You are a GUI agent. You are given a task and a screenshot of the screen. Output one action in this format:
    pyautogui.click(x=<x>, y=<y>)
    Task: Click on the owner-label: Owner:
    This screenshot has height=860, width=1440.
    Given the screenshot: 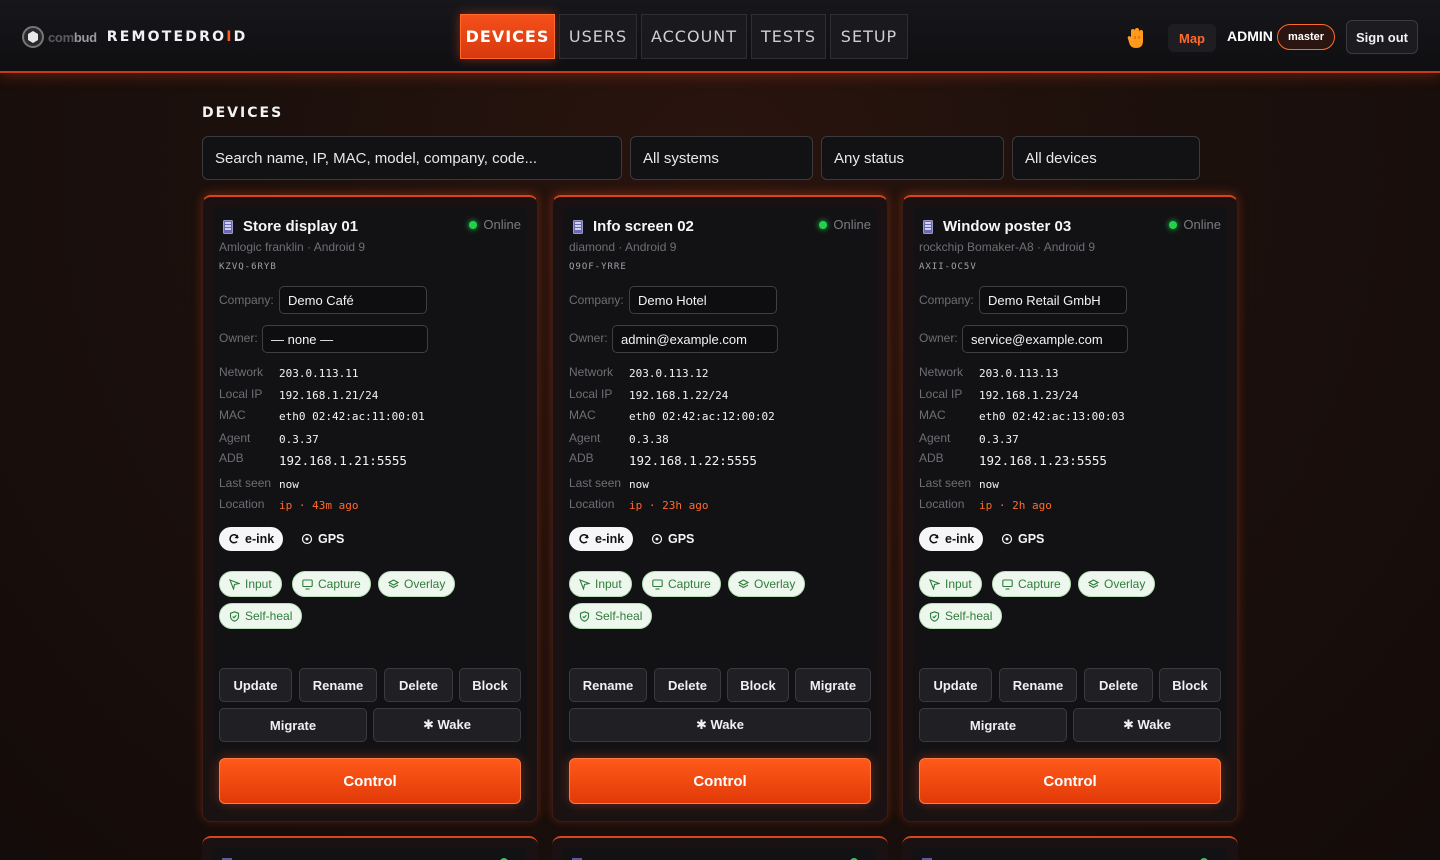 What is the action you would take?
    pyautogui.click(x=588, y=338)
    